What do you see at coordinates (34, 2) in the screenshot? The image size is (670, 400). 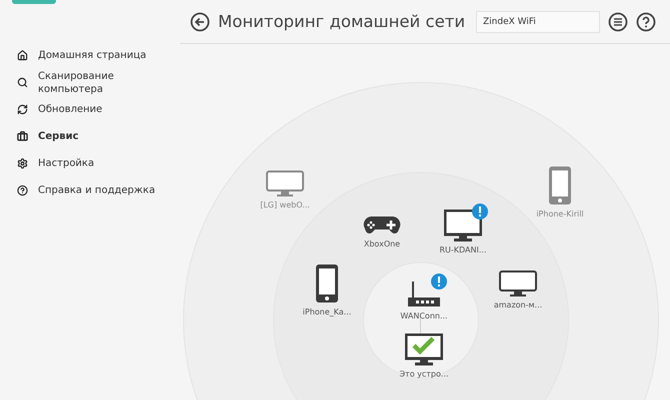 I see `logo-strip` at bounding box center [34, 2].